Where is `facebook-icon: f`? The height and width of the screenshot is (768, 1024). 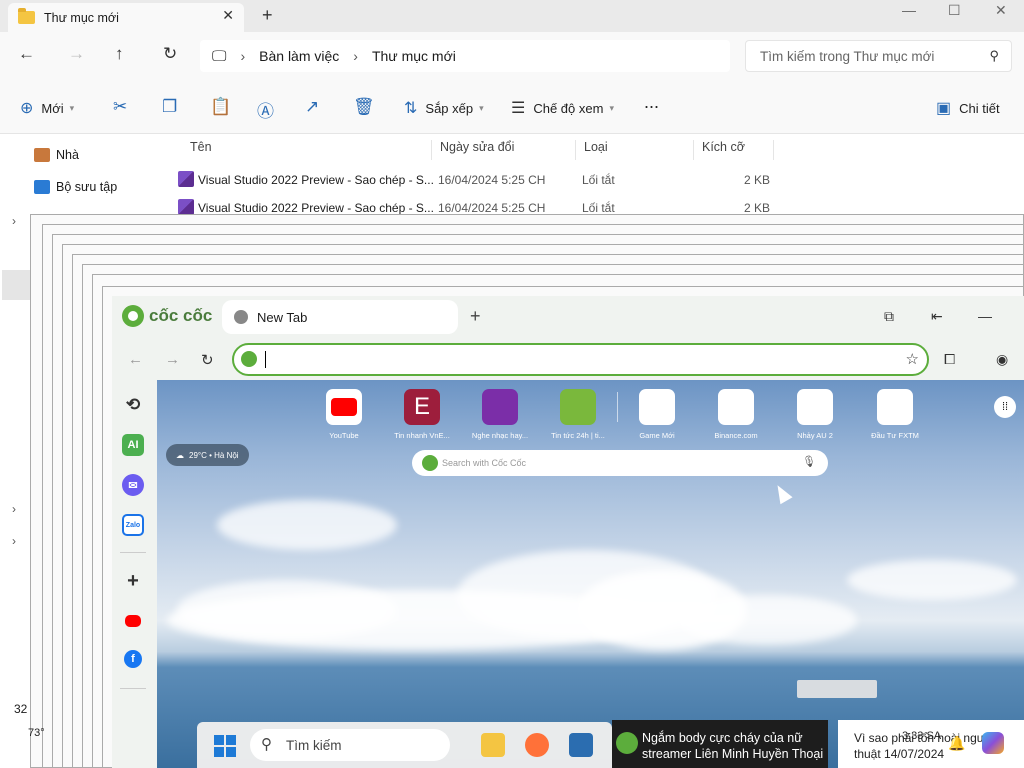
facebook-icon: f is located at coordinates (133, 659).